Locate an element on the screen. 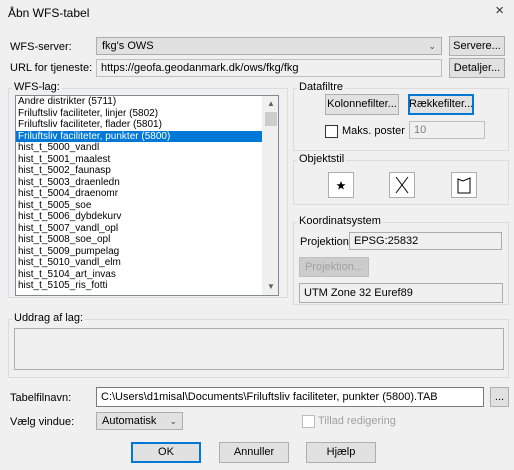 Image resolution: width=514 pixels, height=470 pixels. region-fill-icon is located at coordinates (464, 185).